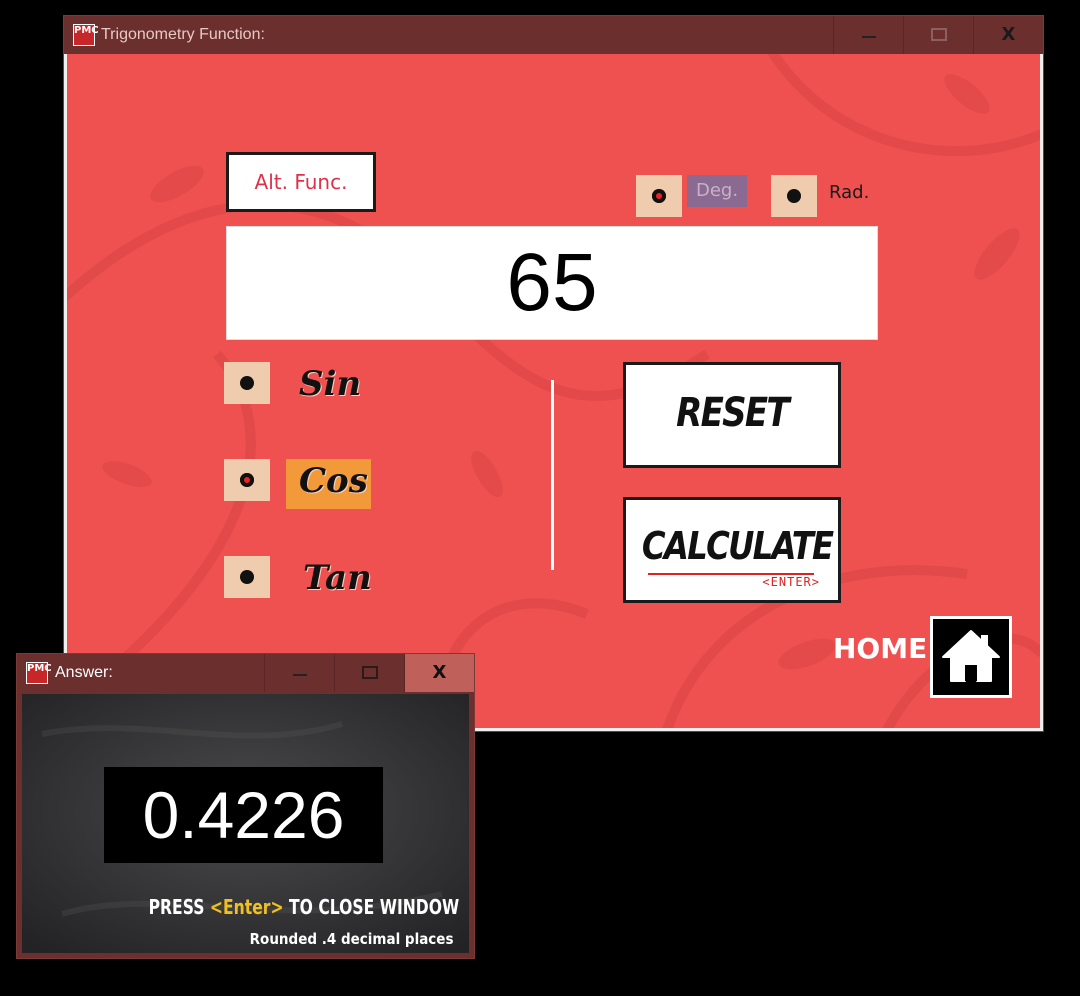 This screenshot has height=996, width=1080. I want to click on deg-radio, so click(659, 196).